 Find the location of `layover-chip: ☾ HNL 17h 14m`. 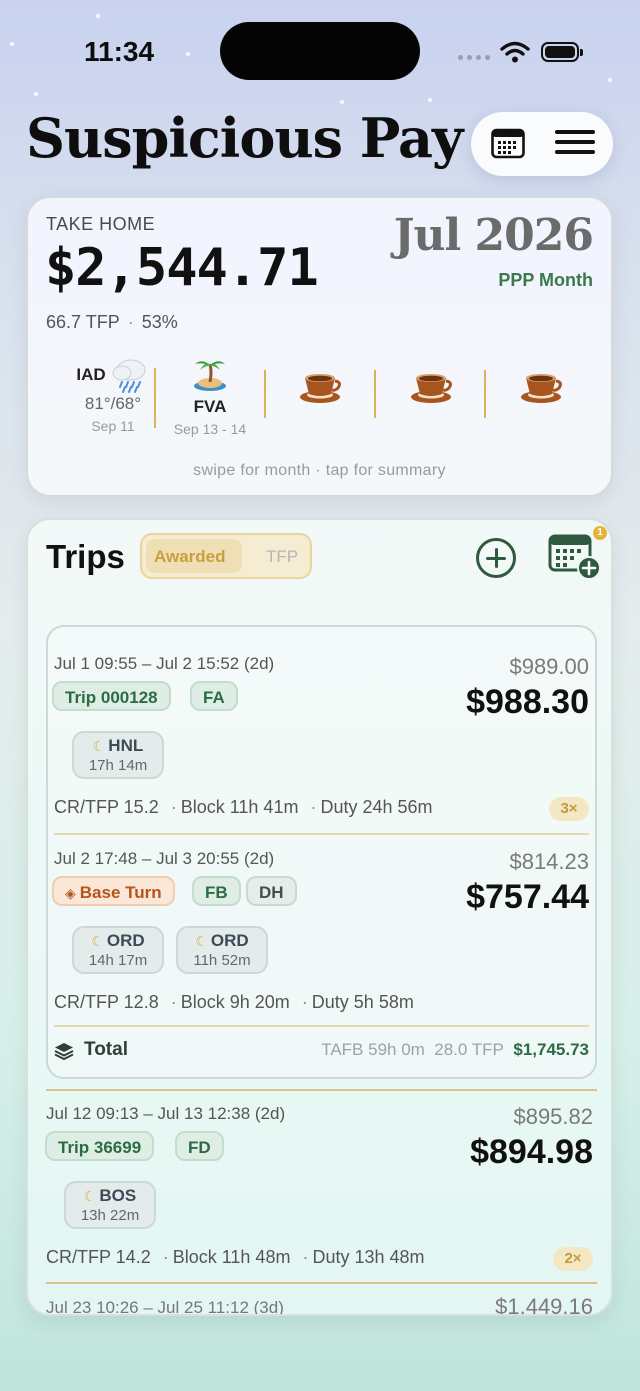

layover-chip: ☾ HNL 17h 14m is located at coordinates (118, 755).